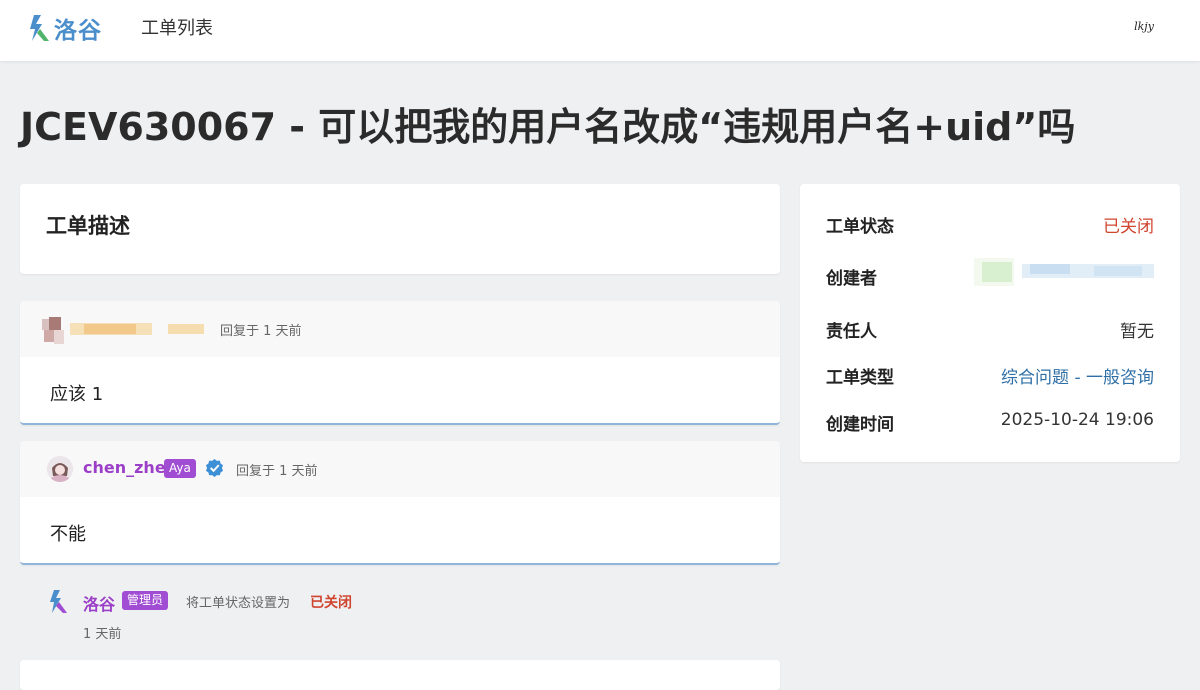 The height and width of the screenshot is (690, 1200). Describe the element at coordinates (180, 468) in the screenshot. I see `user-badge: Aya` at that location.